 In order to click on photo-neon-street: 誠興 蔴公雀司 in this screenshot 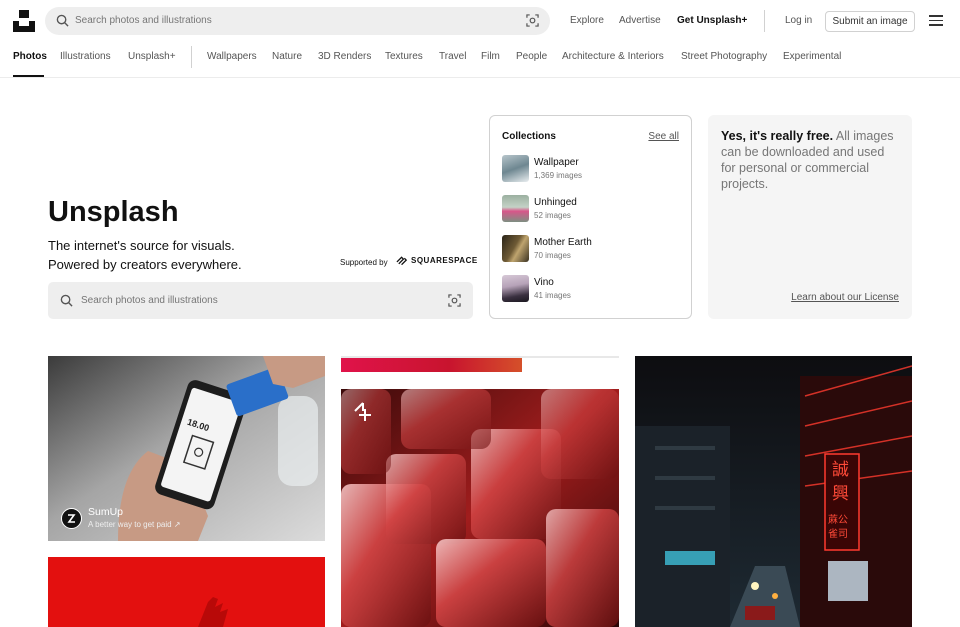, I will do `click(773, 491)`.